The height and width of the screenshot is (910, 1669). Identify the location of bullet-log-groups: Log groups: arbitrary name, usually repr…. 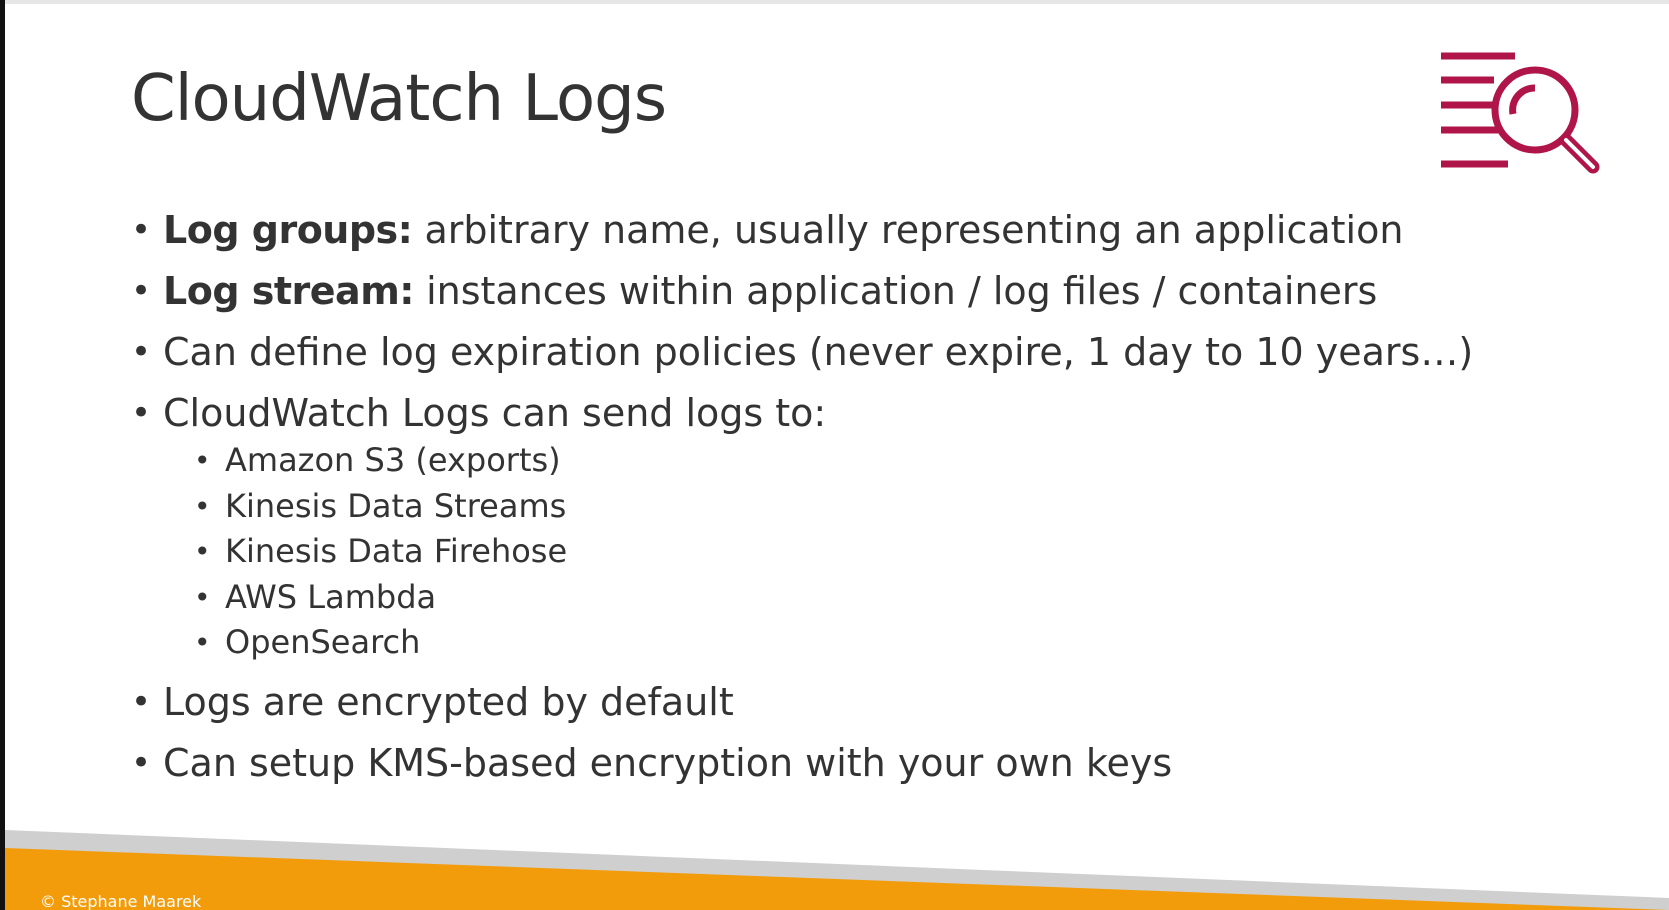
(802, 230).